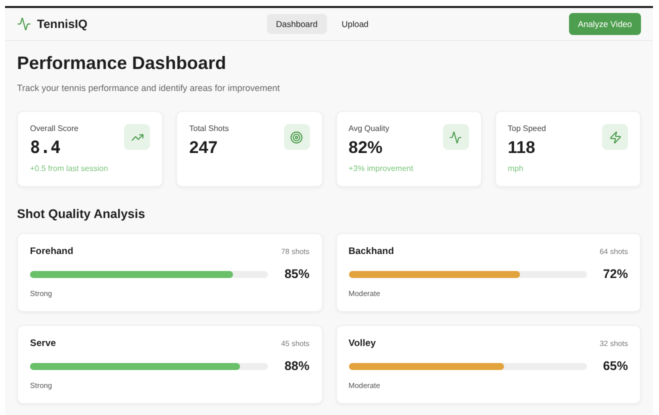 This screenshot has height=415, width=659. Describe the element at coordinates (615, 137) in the screenshot. I see `zap-icon` at that location.